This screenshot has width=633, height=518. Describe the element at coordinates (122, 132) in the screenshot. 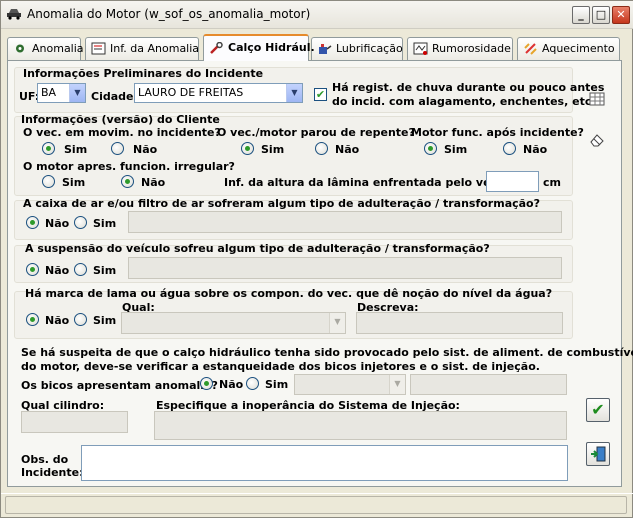

I see `q-moving-label: O vec. em movim. no incidente?` at that location.